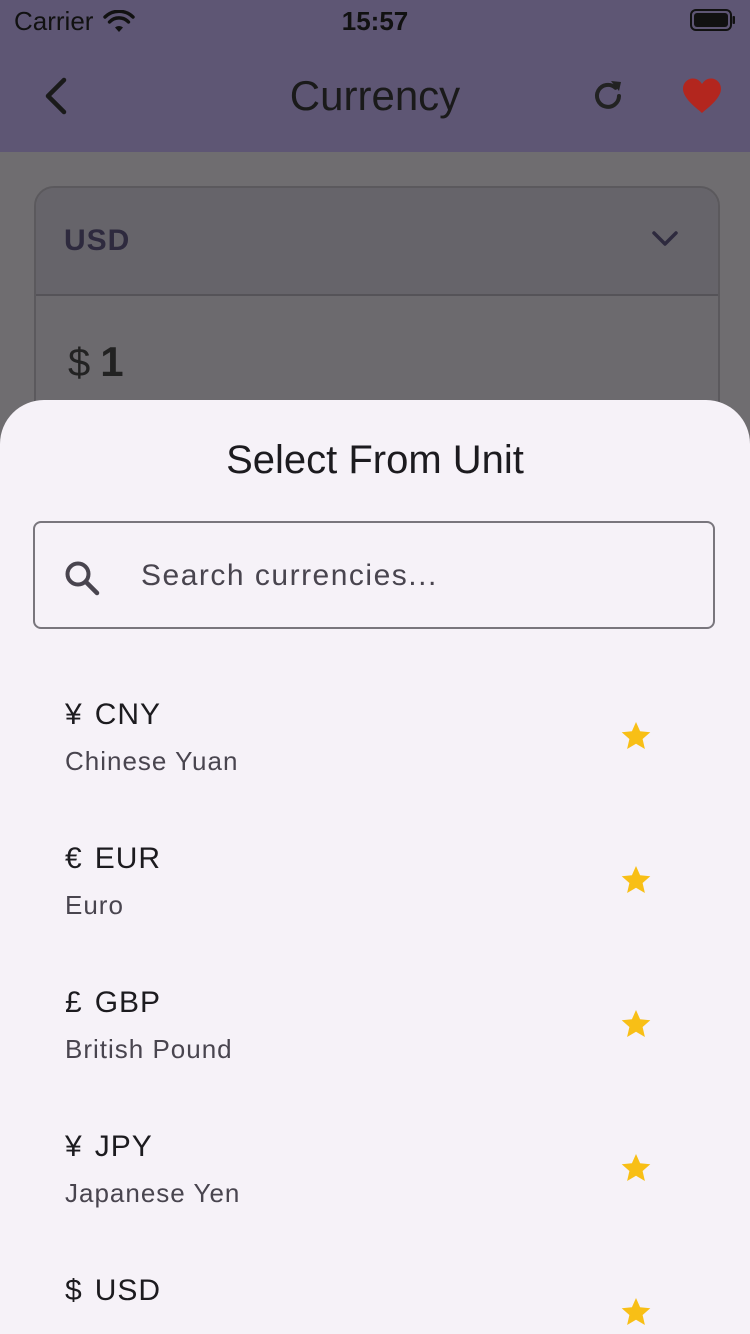 The image size is (750, 1334). What do you see at coordinates (123, 1146) in the screenshot?
I see `currency-code-text: JPY` at bounding box center [123, 1146].